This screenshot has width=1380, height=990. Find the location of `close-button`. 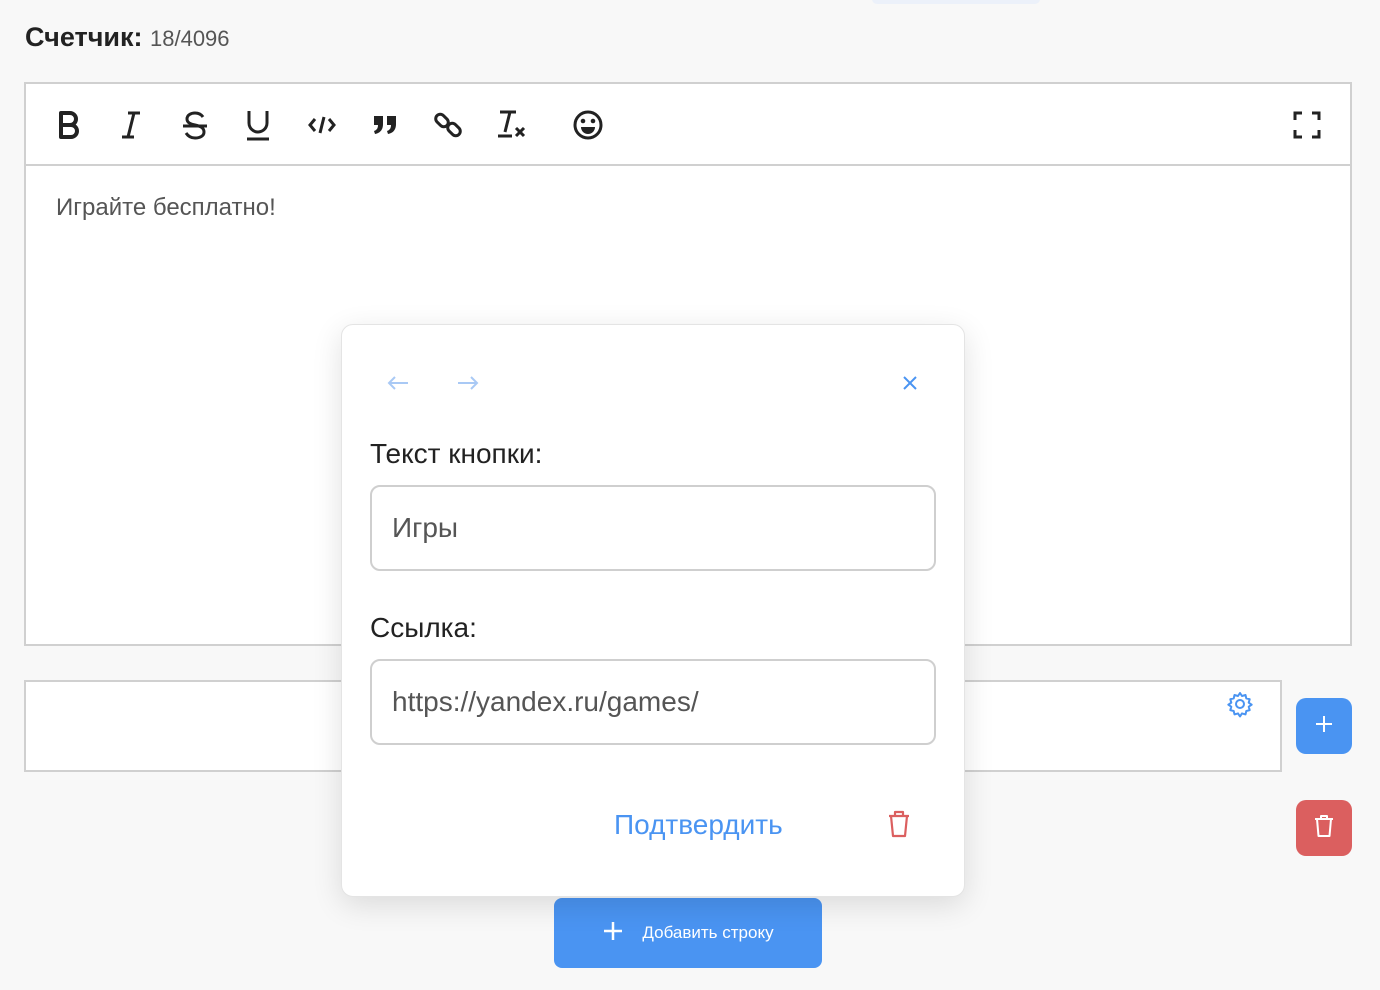

close-button is located at coordinates (910, 385).